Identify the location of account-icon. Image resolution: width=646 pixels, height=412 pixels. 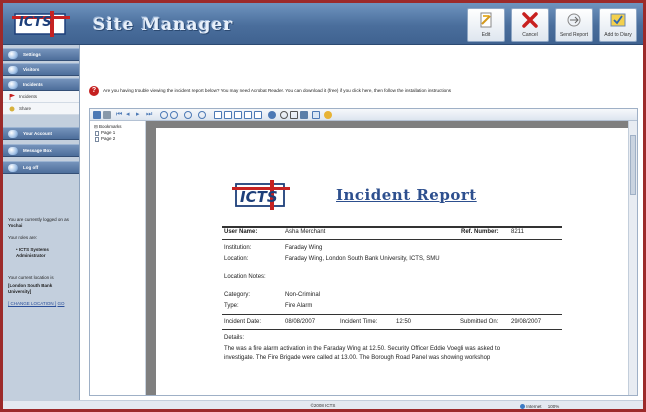
(13, 134).